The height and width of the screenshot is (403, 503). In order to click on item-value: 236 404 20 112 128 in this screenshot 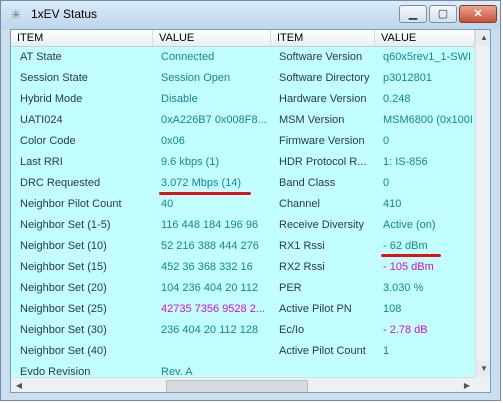, I will do `click(210, 330)`.